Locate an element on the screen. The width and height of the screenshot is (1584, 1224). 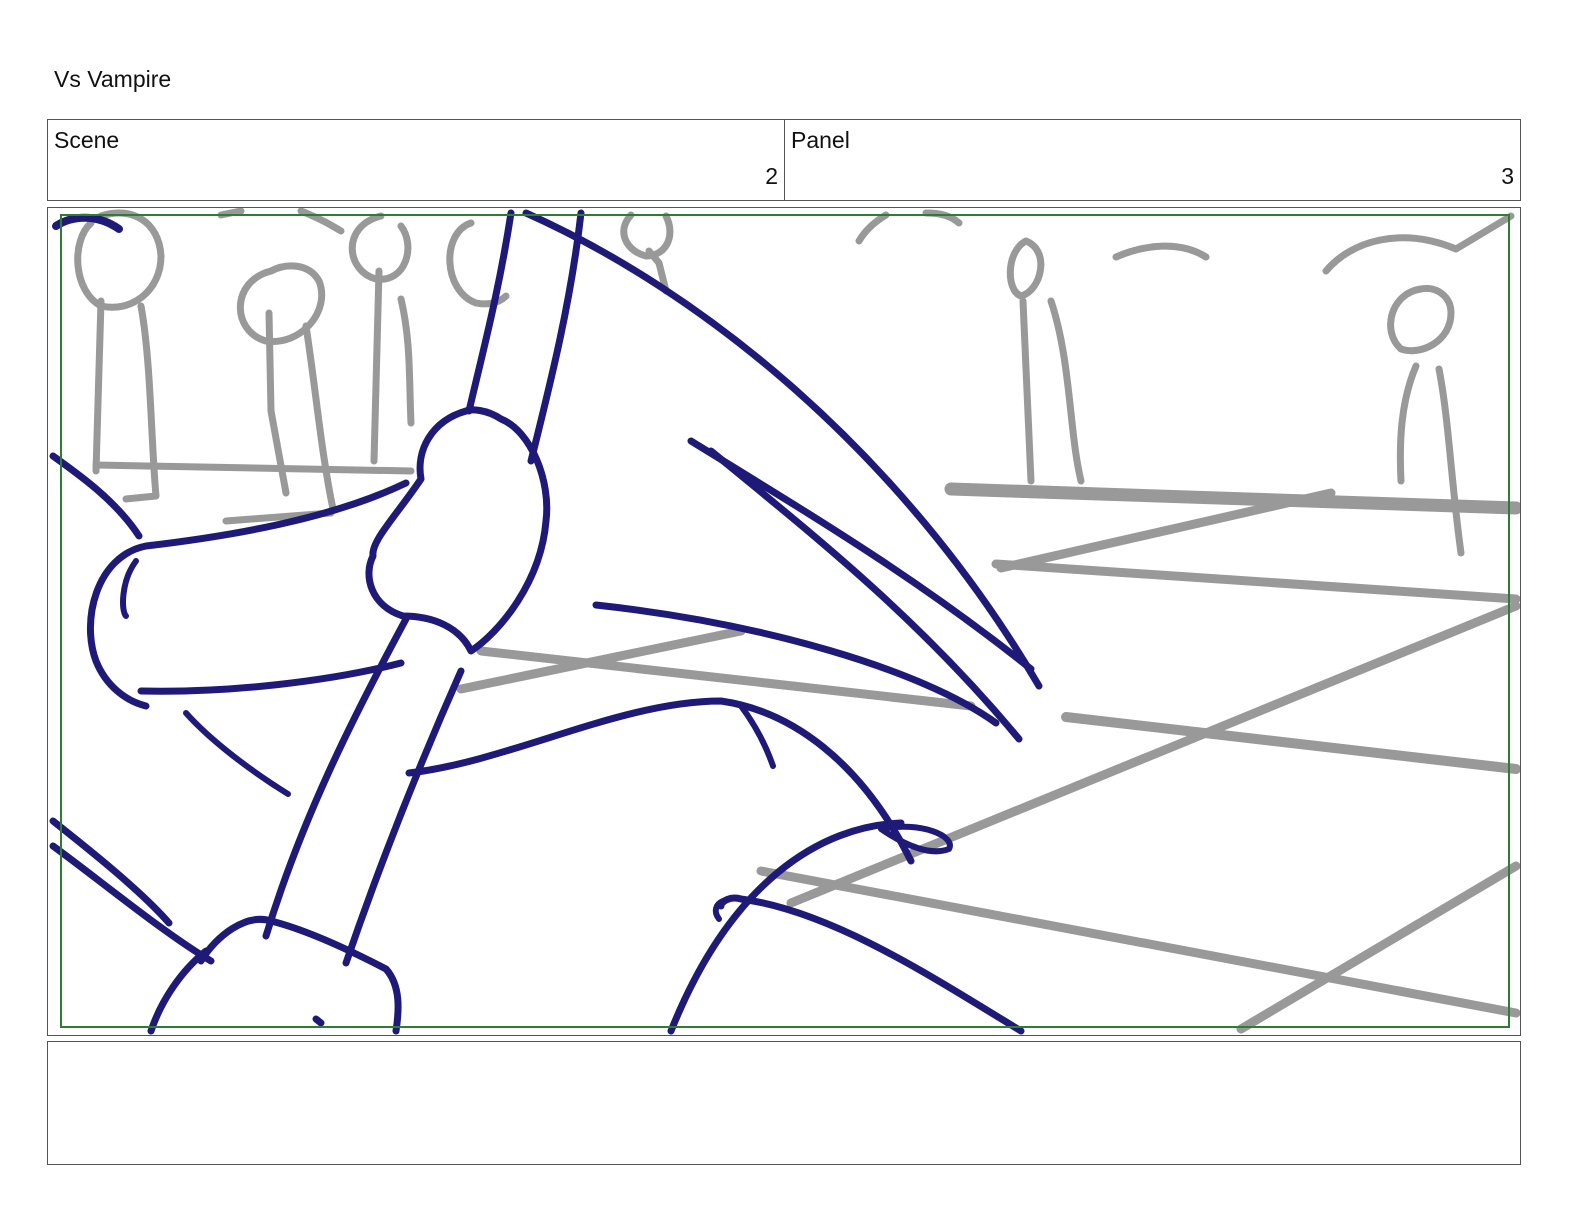
scene-panel-header: Scene 2 Panel 3 is located at coordinates (784, 160).